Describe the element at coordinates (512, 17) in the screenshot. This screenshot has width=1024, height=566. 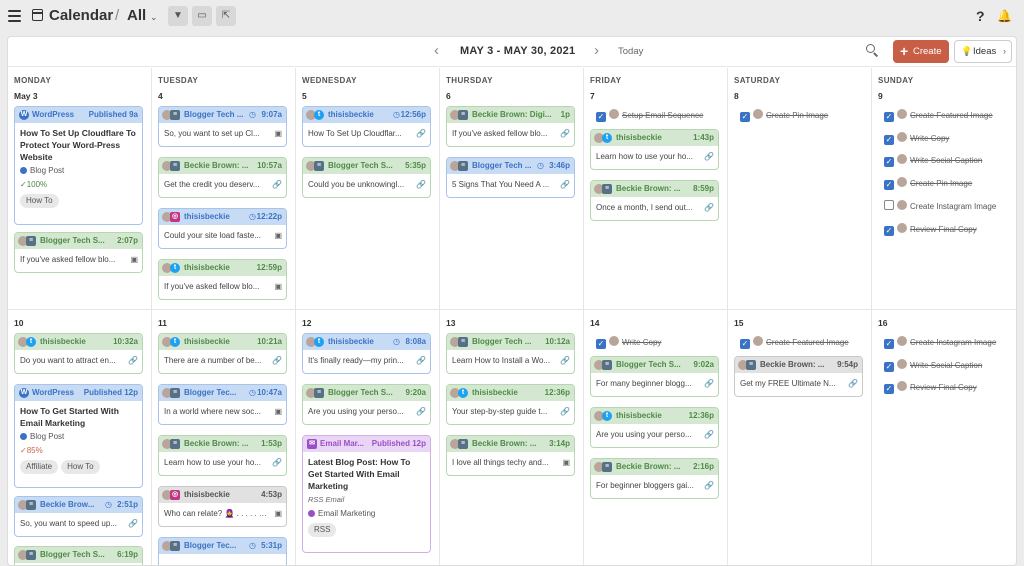
I see `top-bar: Calendar / All ⌄ ▼ ▭ ⇱ ? 🔔` at that location.